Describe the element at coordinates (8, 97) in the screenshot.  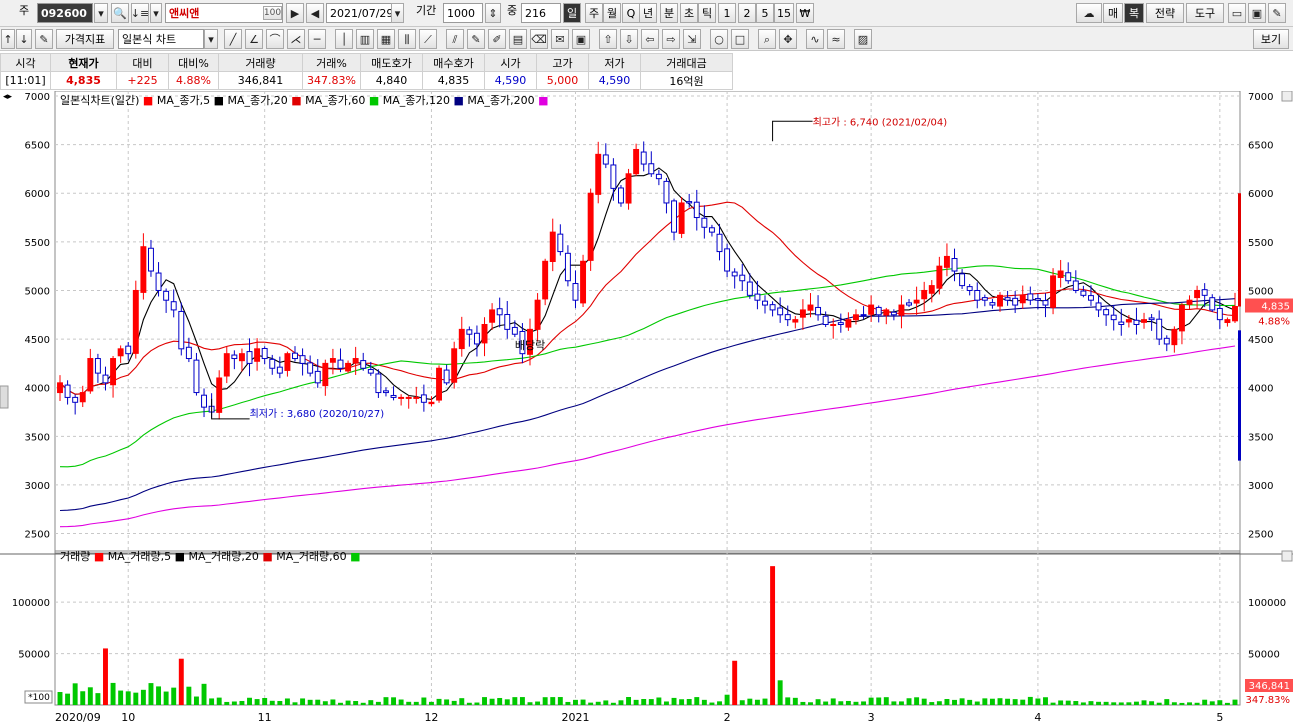
I see `scroll-arrows-icon: ◂▸` at that location.